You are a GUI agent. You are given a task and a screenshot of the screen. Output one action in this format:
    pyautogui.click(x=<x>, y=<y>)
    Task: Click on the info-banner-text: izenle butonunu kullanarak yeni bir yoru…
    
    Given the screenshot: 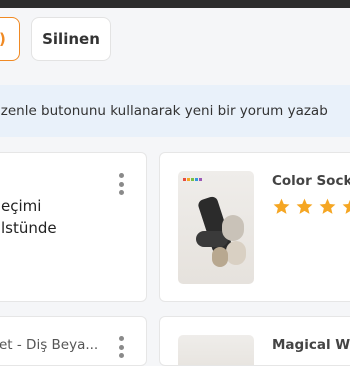 What is the action you would take?
    pyautogui.click(x=164, y=111)
    